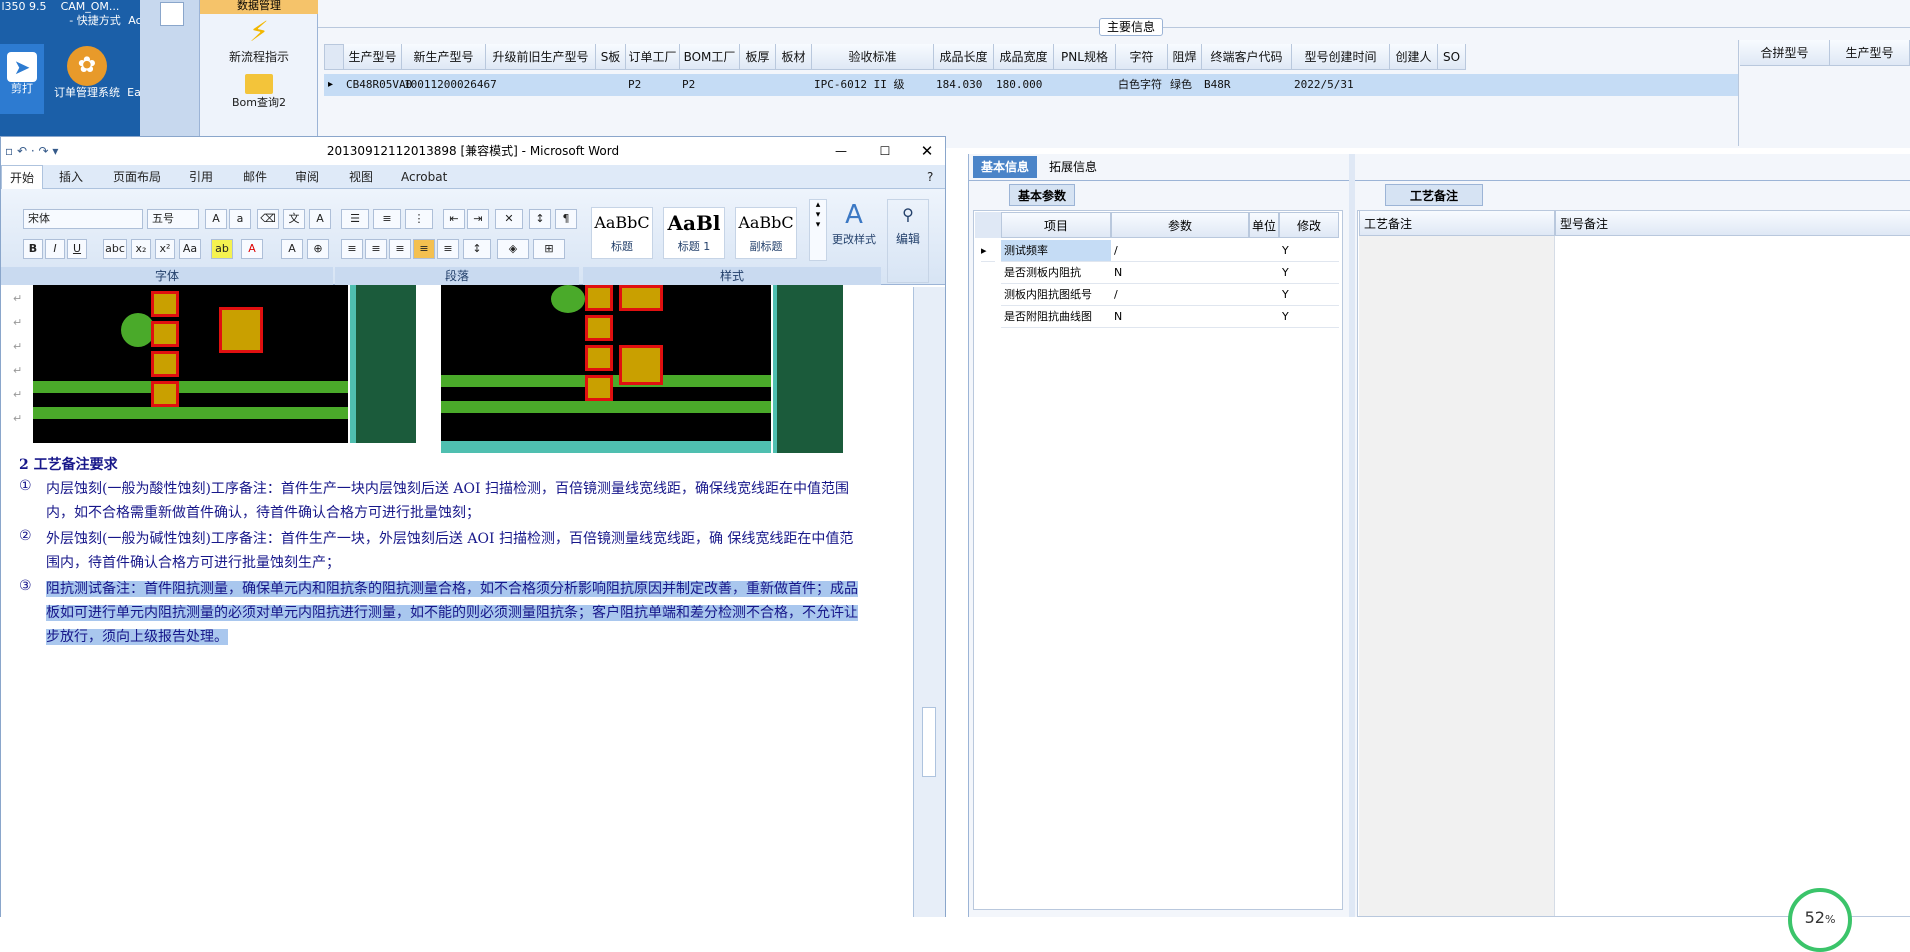 The image size is (1910, 952). I want to click on param-cell-item: 测试频率, so click(1056, 251).